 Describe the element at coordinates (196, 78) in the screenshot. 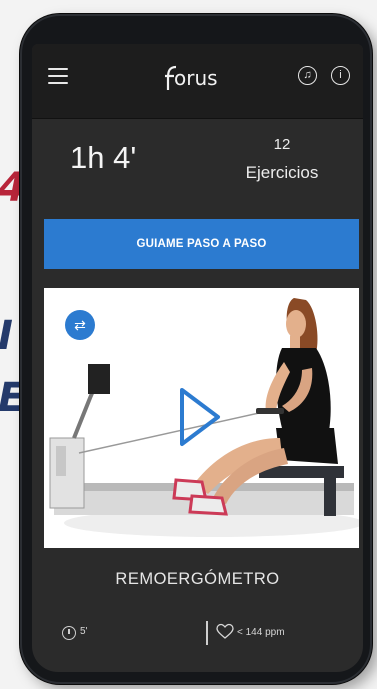

I see `logo-text: orus` at that location.